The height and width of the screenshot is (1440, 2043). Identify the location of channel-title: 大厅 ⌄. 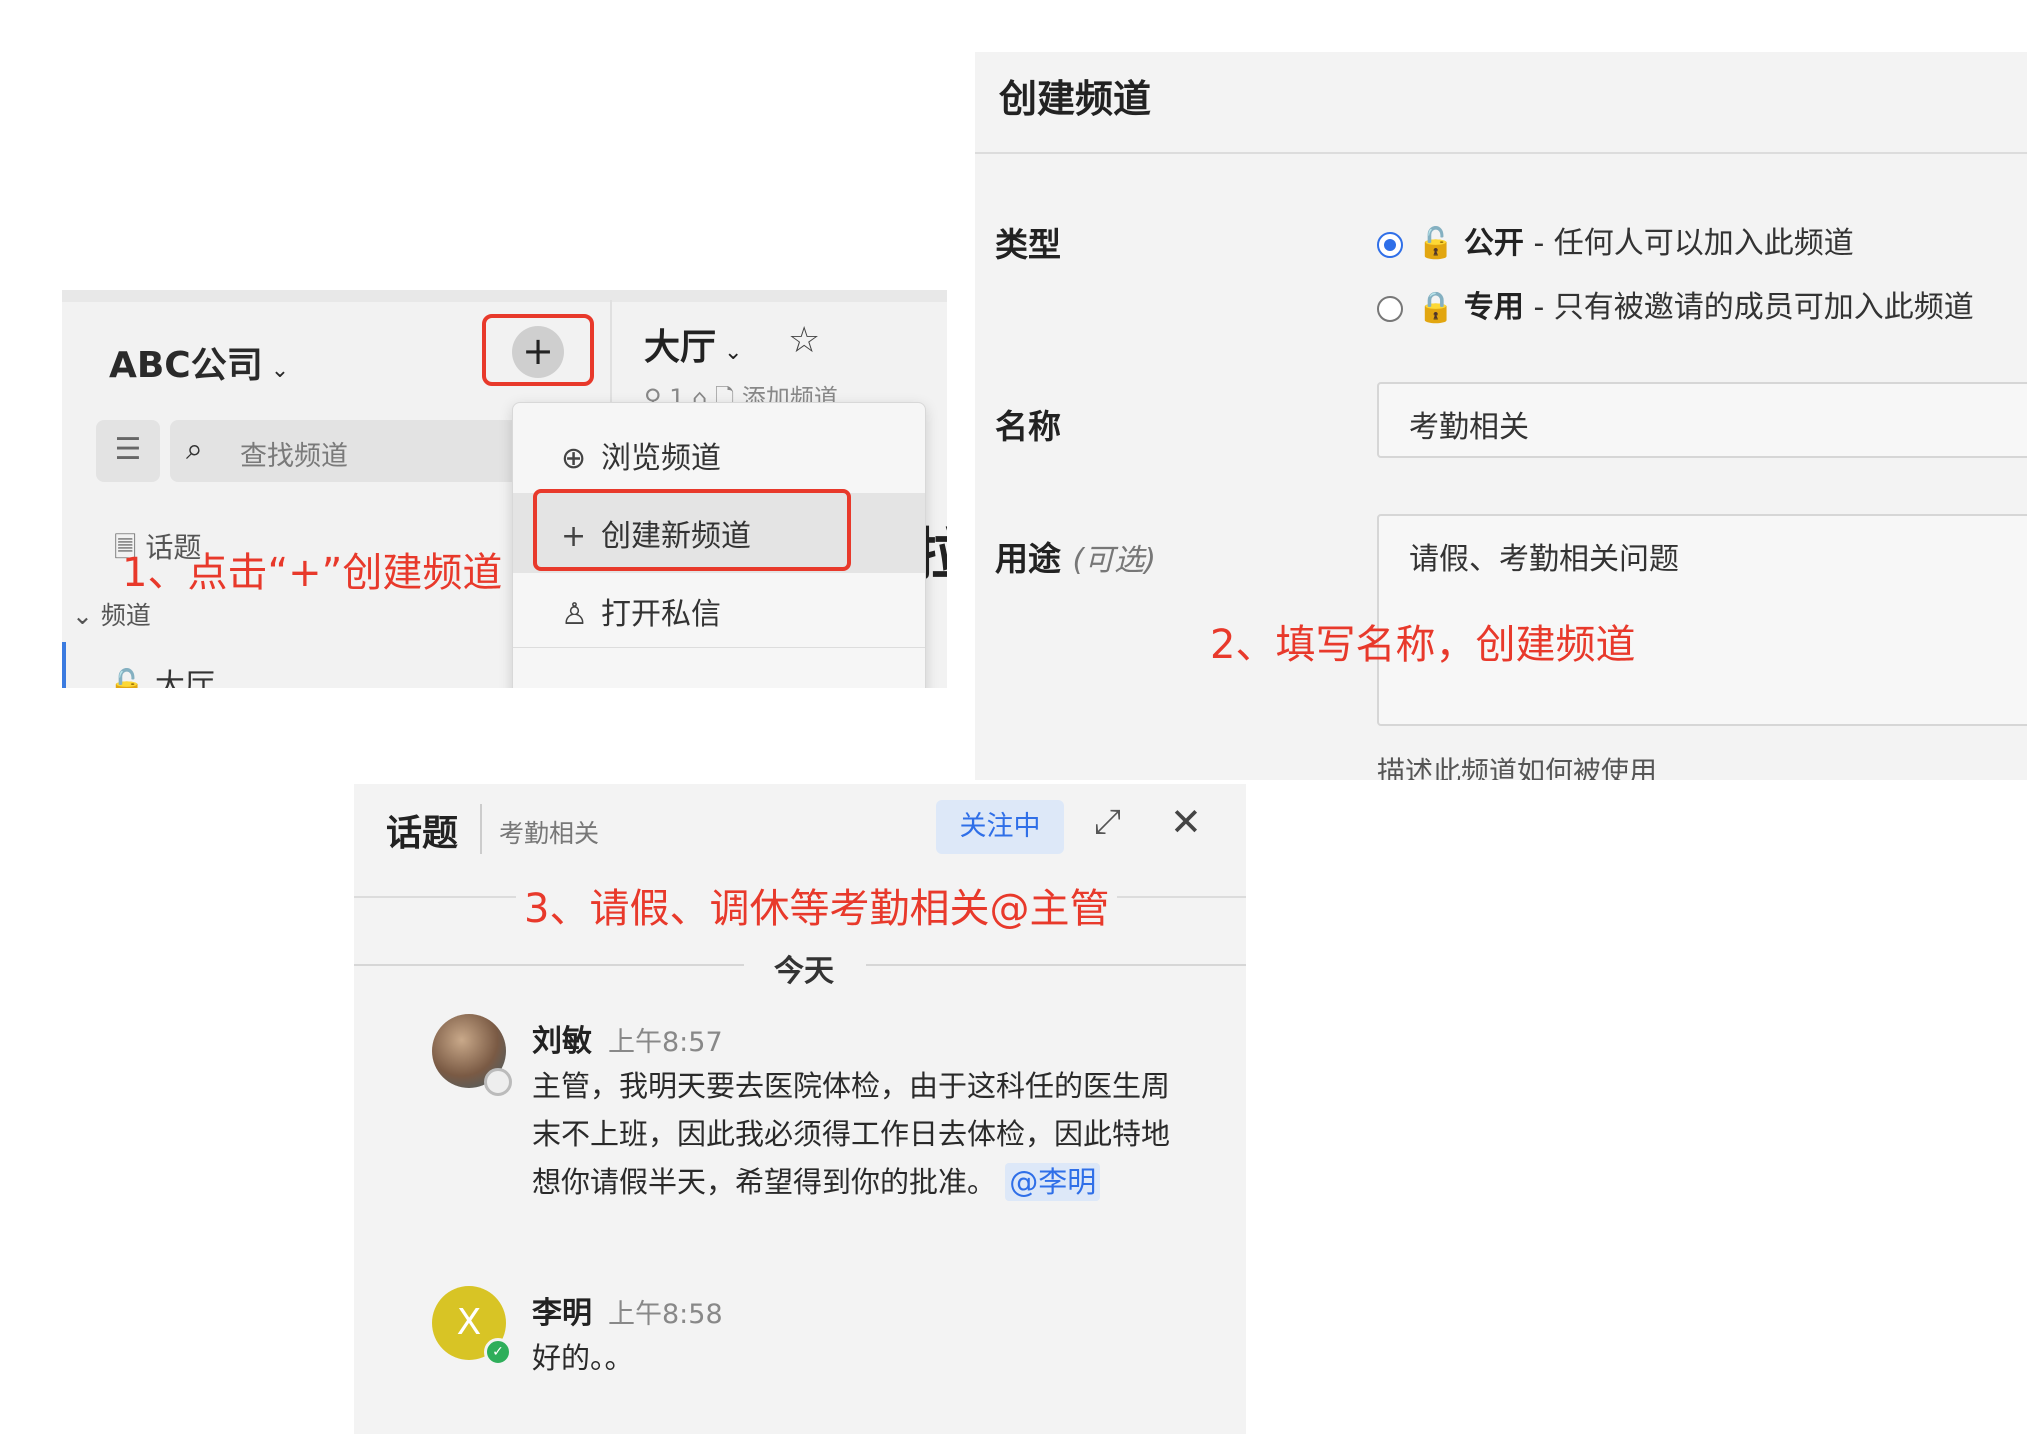
(693, 344).